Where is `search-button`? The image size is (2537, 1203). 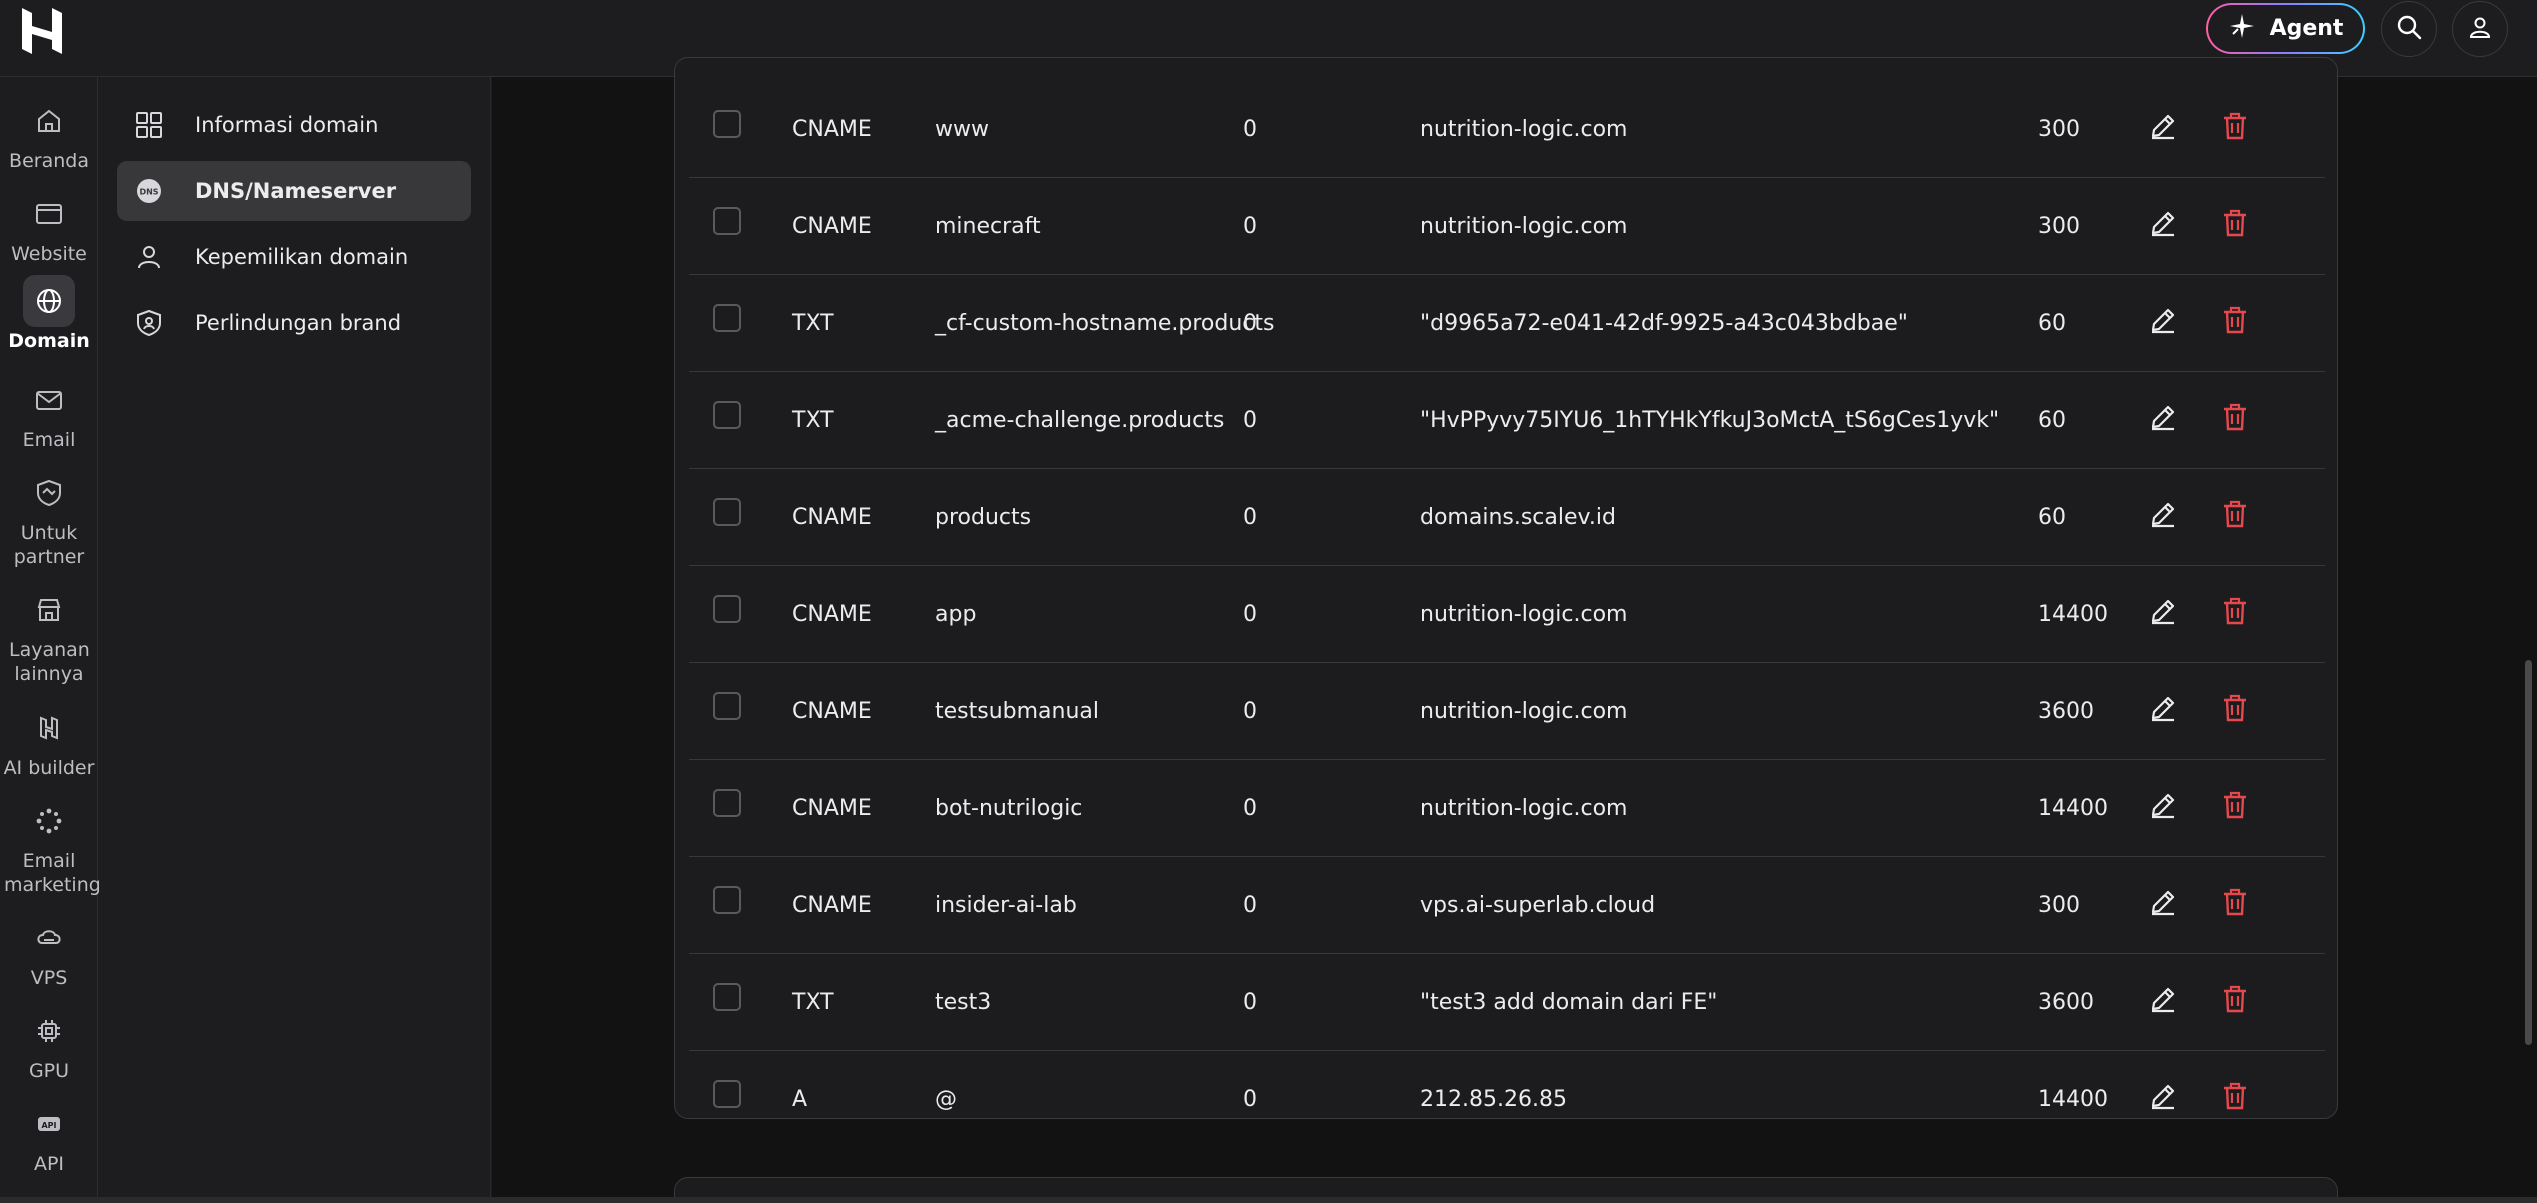
search-button is located at coordinates (2409, 29).